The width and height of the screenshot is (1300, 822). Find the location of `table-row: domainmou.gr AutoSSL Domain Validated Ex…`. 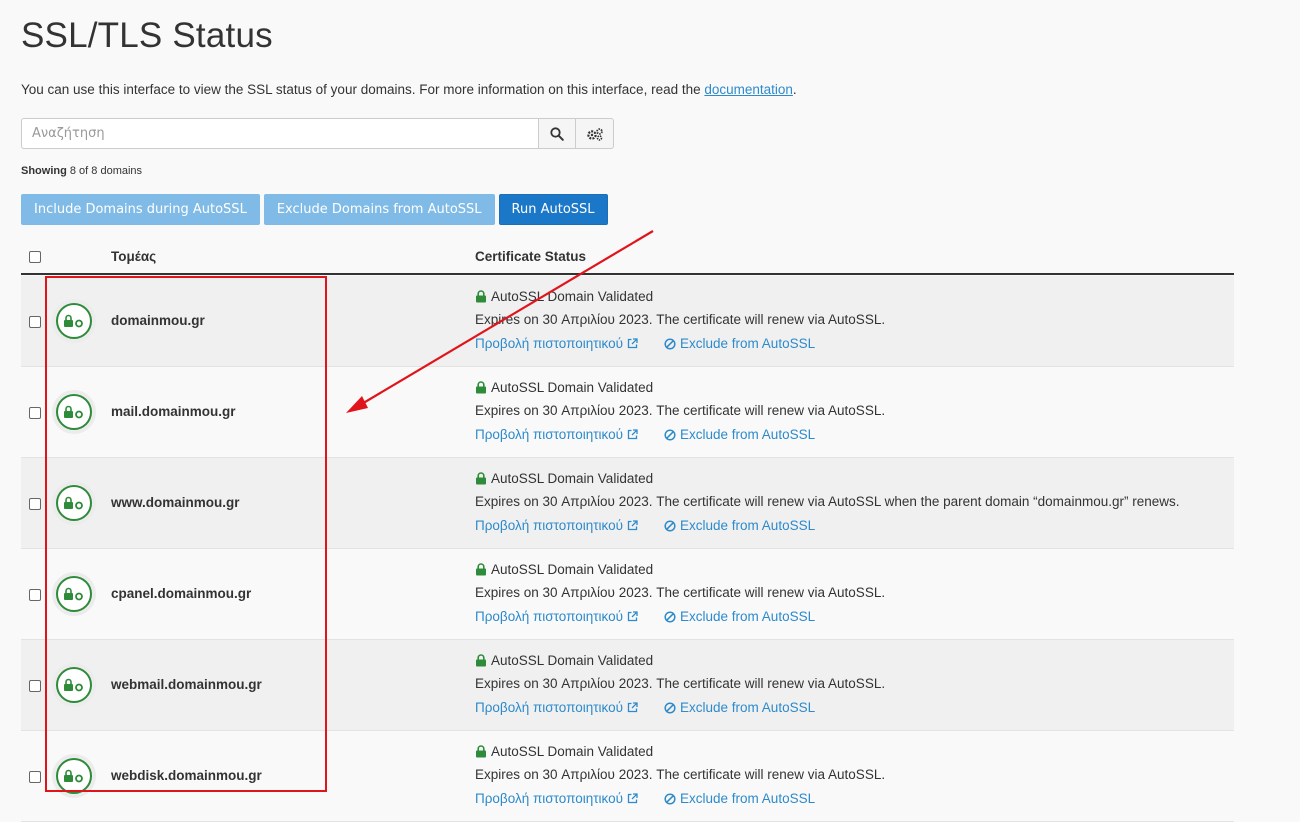

table-row: domainmou.gr AutoSSL Domain Validated Ex… is located at coordinates (627, 321).